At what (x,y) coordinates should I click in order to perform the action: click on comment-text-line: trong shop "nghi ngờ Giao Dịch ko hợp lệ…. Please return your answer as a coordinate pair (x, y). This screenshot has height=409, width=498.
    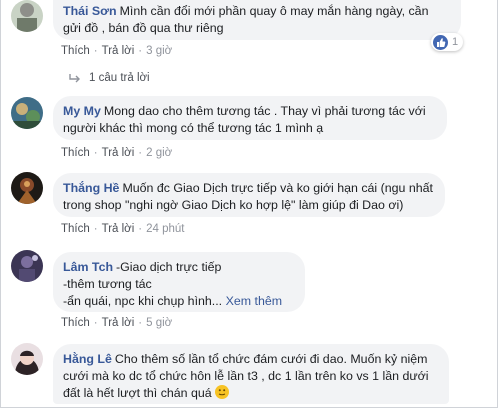
    Looking at the image, I should click on (233, 205).